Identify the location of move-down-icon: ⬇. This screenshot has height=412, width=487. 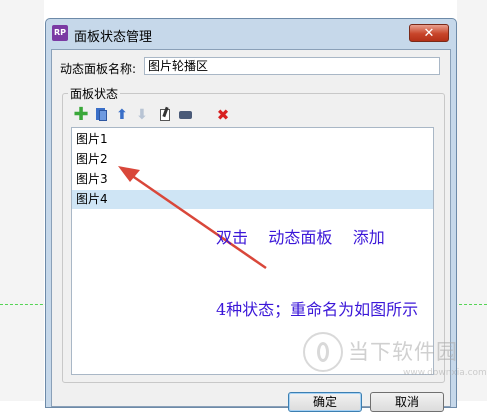
(142, 115).